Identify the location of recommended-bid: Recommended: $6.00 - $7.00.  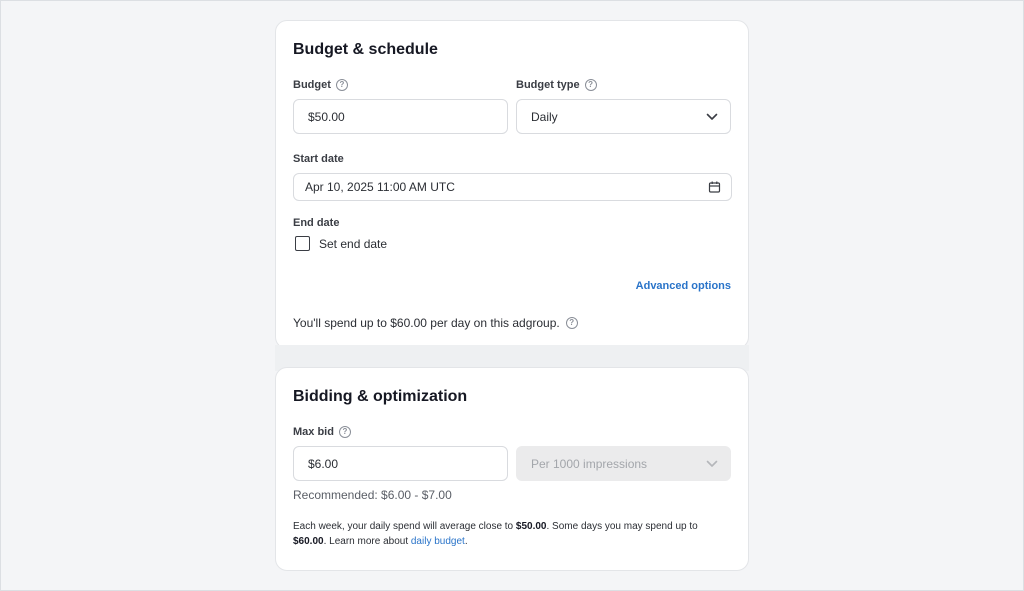
(372, 495).